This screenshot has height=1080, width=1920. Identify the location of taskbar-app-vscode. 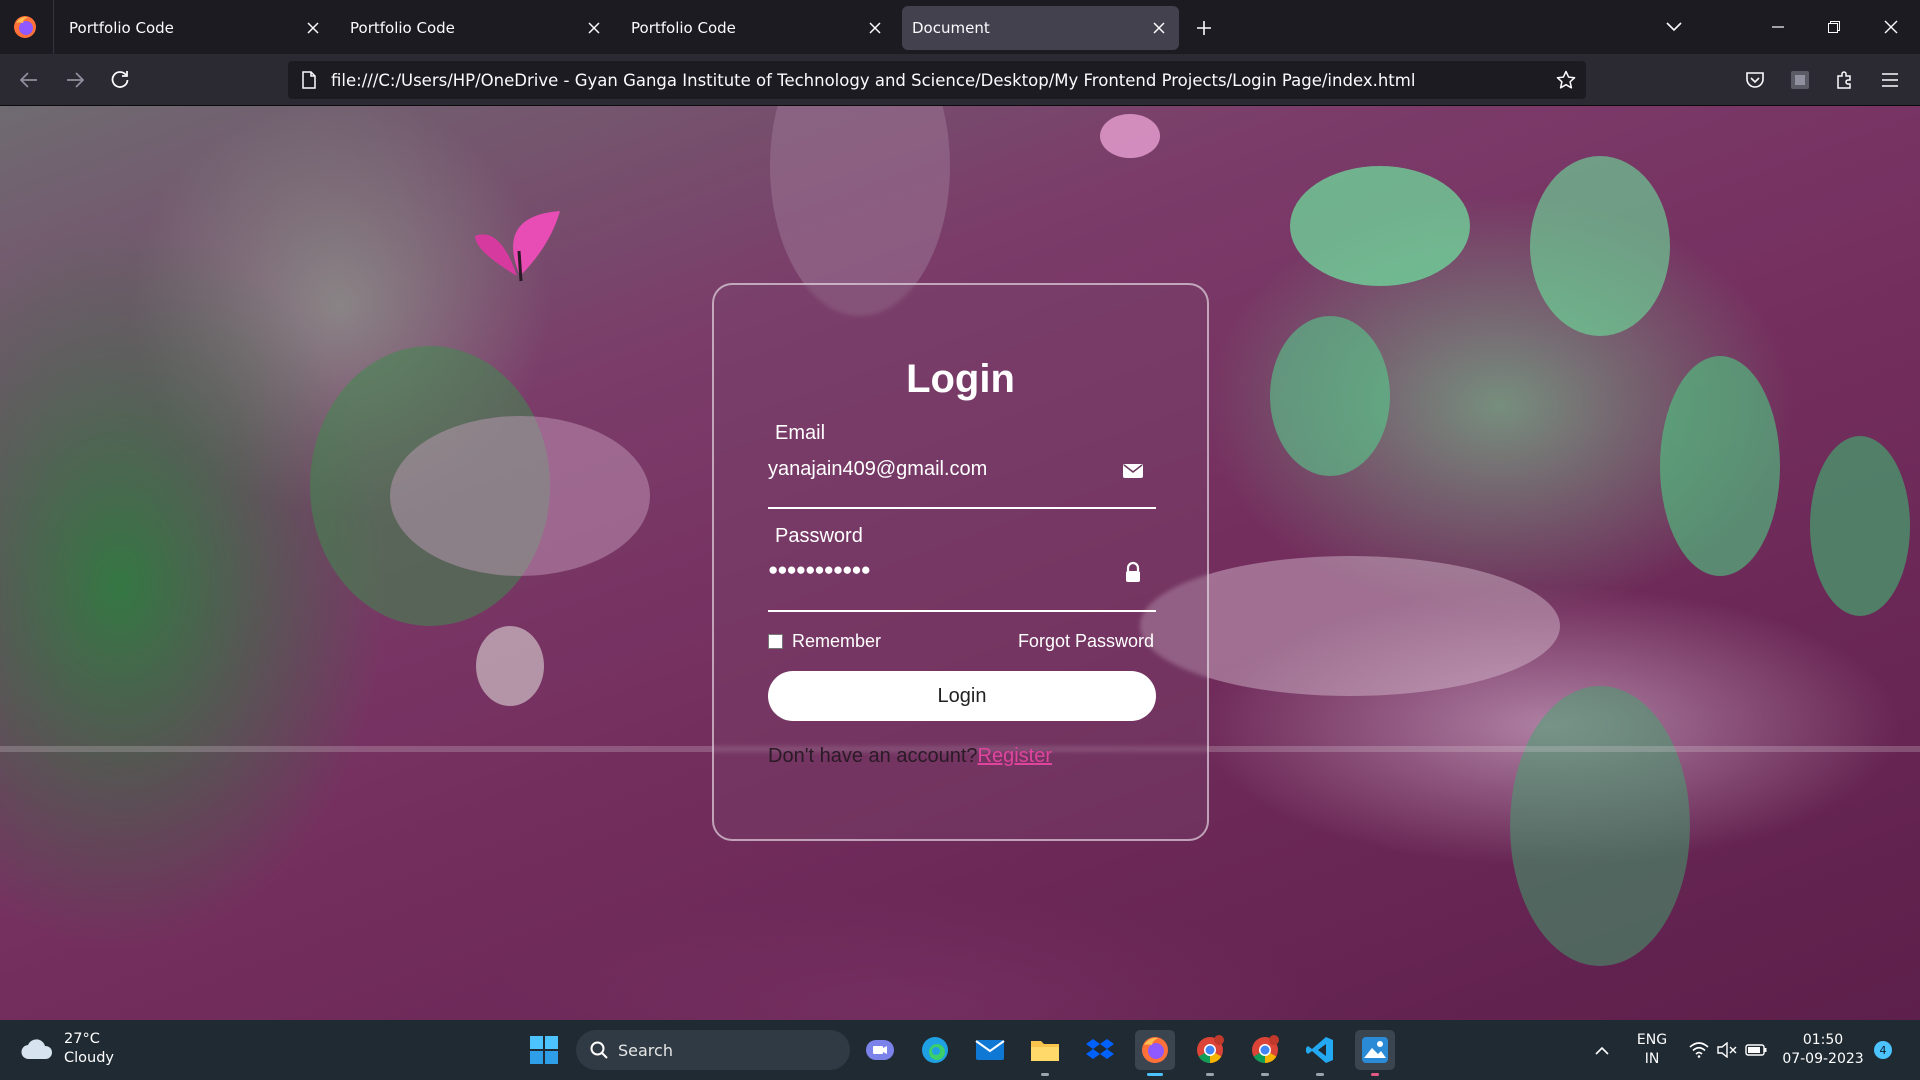
(1320, 1053).